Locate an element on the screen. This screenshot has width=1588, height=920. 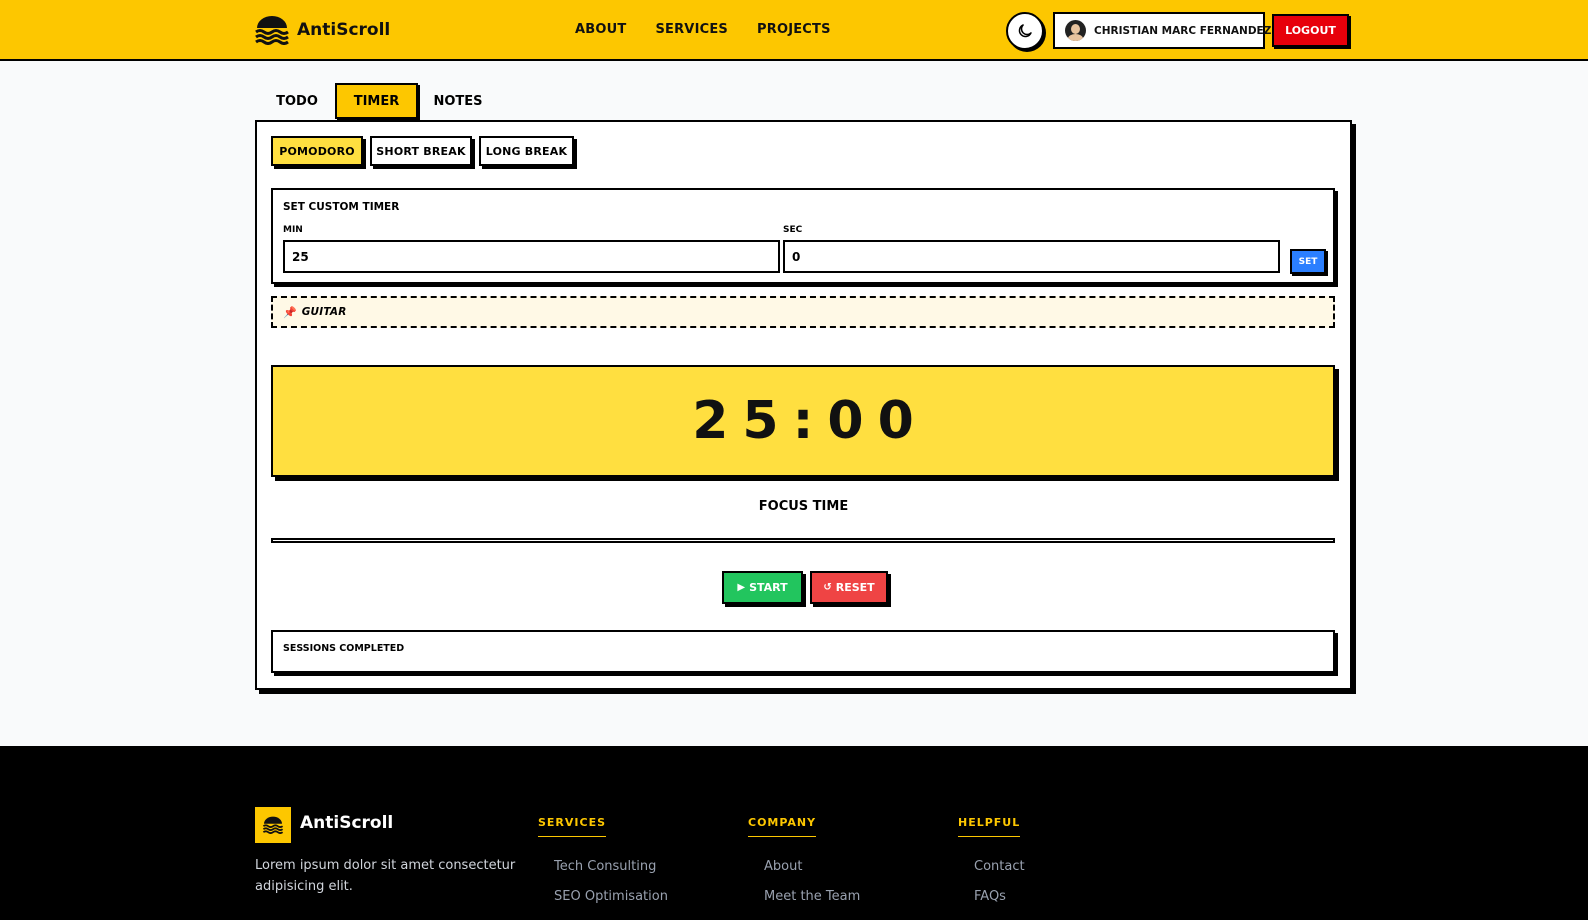
user-profile-button: CHRISTIAN MARC FERNANDEZ is located at coordinates (1162, 30).